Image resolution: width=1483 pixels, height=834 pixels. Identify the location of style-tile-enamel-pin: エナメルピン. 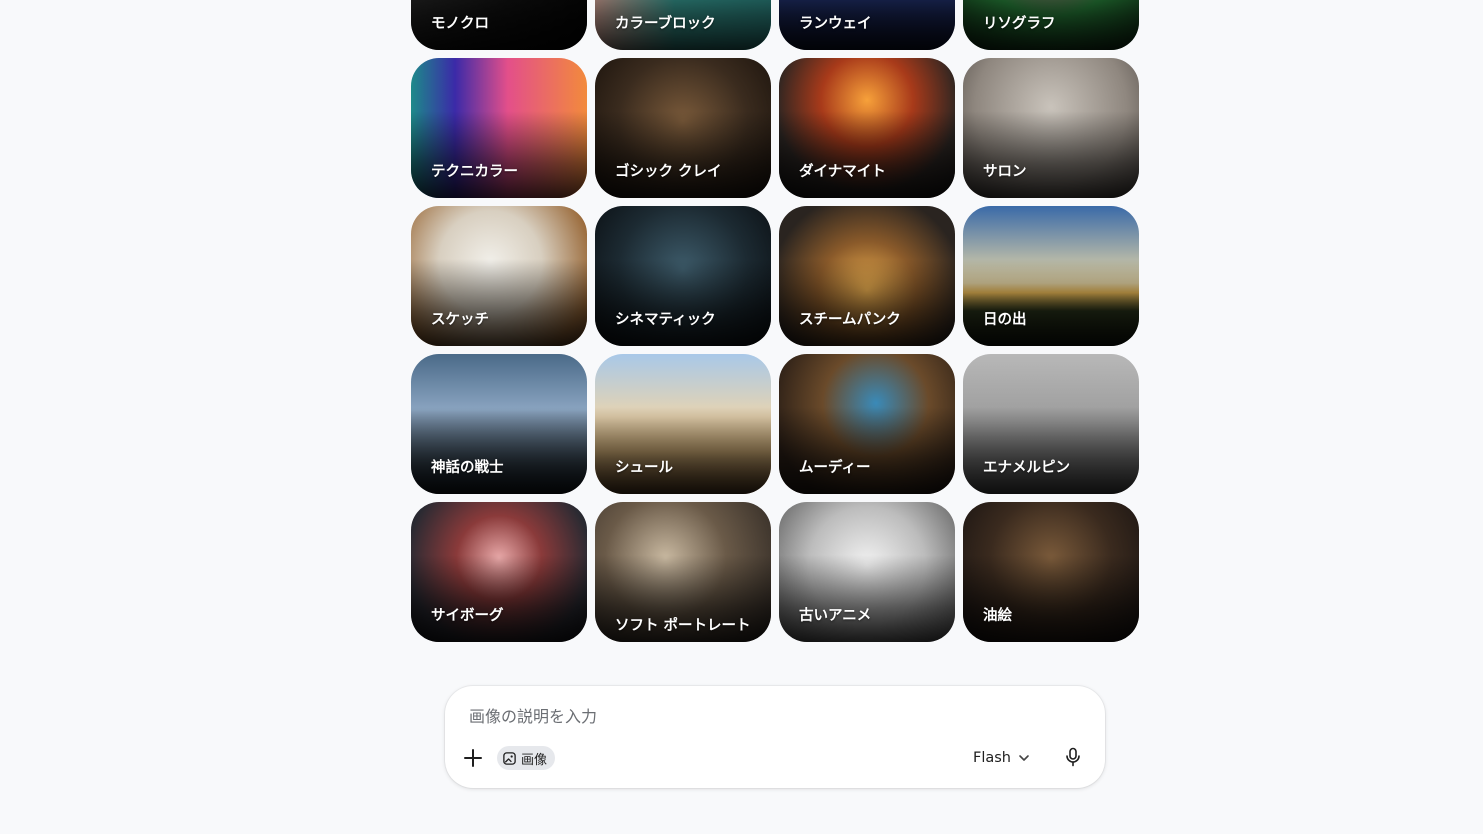
(1051, 424).